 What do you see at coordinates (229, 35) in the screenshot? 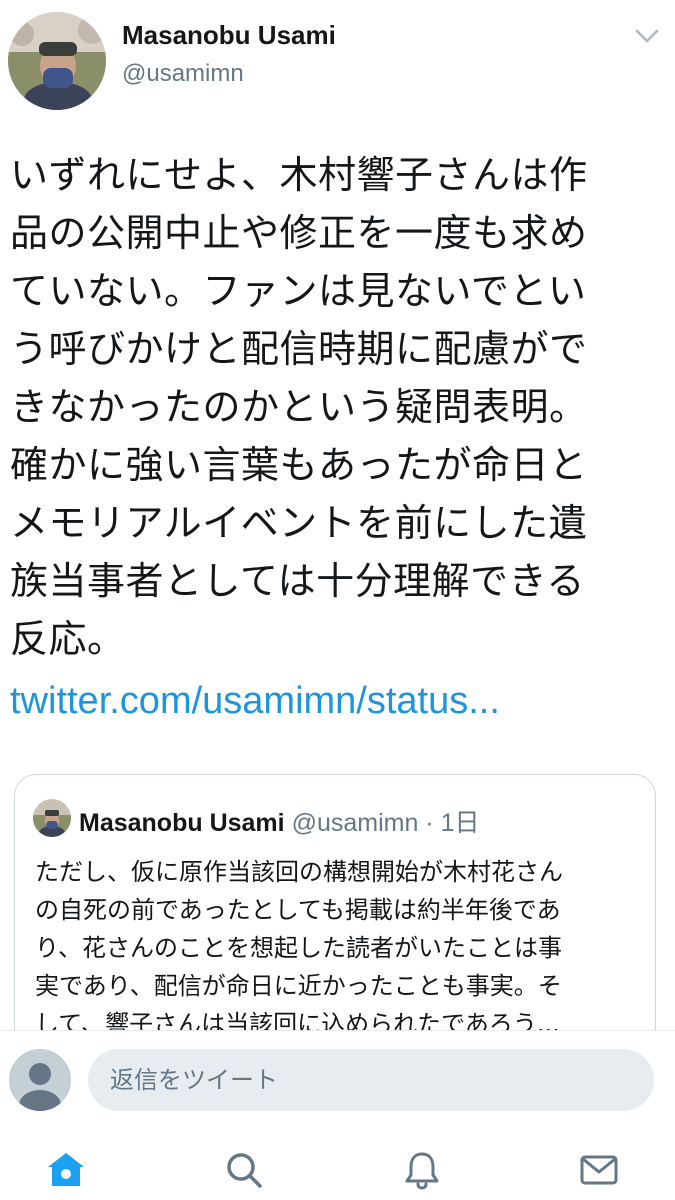
I see `author-name: Masanobu Usami` at bounding box center [229, 35].